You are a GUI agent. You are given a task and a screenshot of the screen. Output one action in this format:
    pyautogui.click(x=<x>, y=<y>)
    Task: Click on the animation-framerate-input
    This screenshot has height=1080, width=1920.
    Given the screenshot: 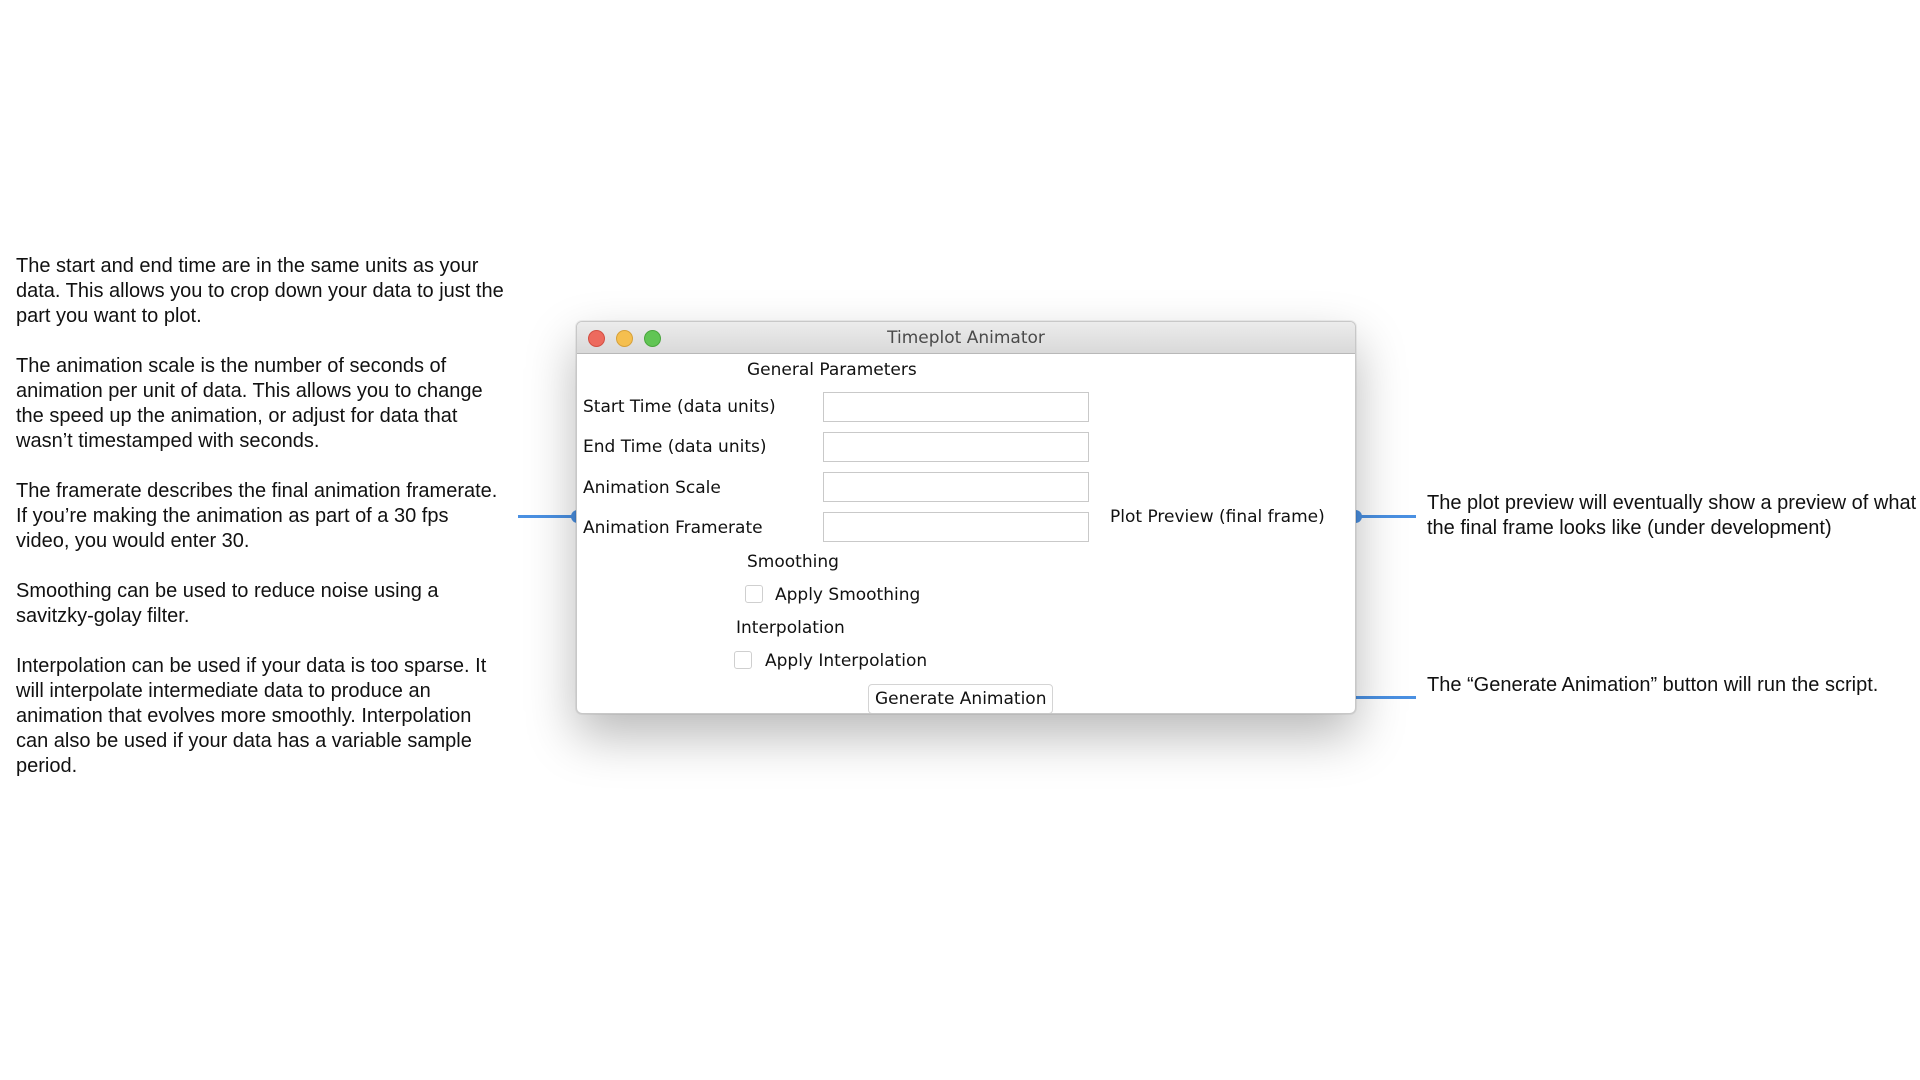 What is the action you would take?
    pyautogui.click(x=956, y=527)
    